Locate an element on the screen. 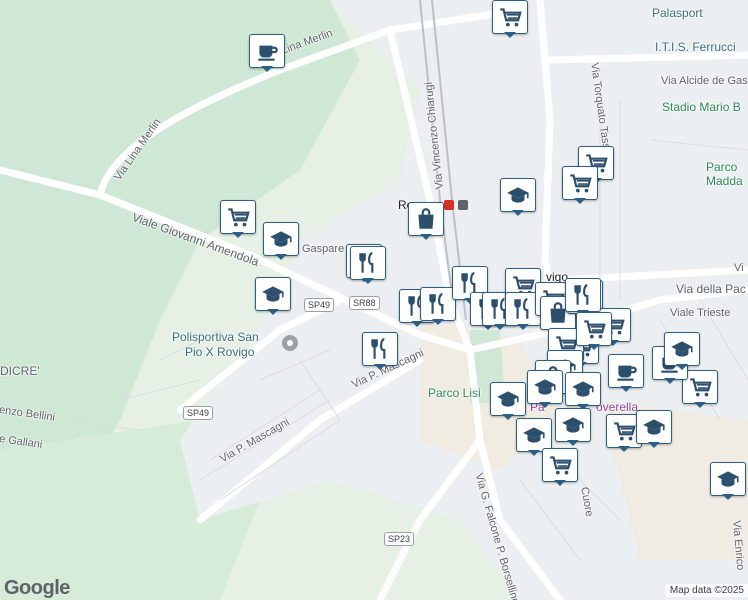 The image size is (748, 600). coffee-icon is located at coordinates (627, 373).